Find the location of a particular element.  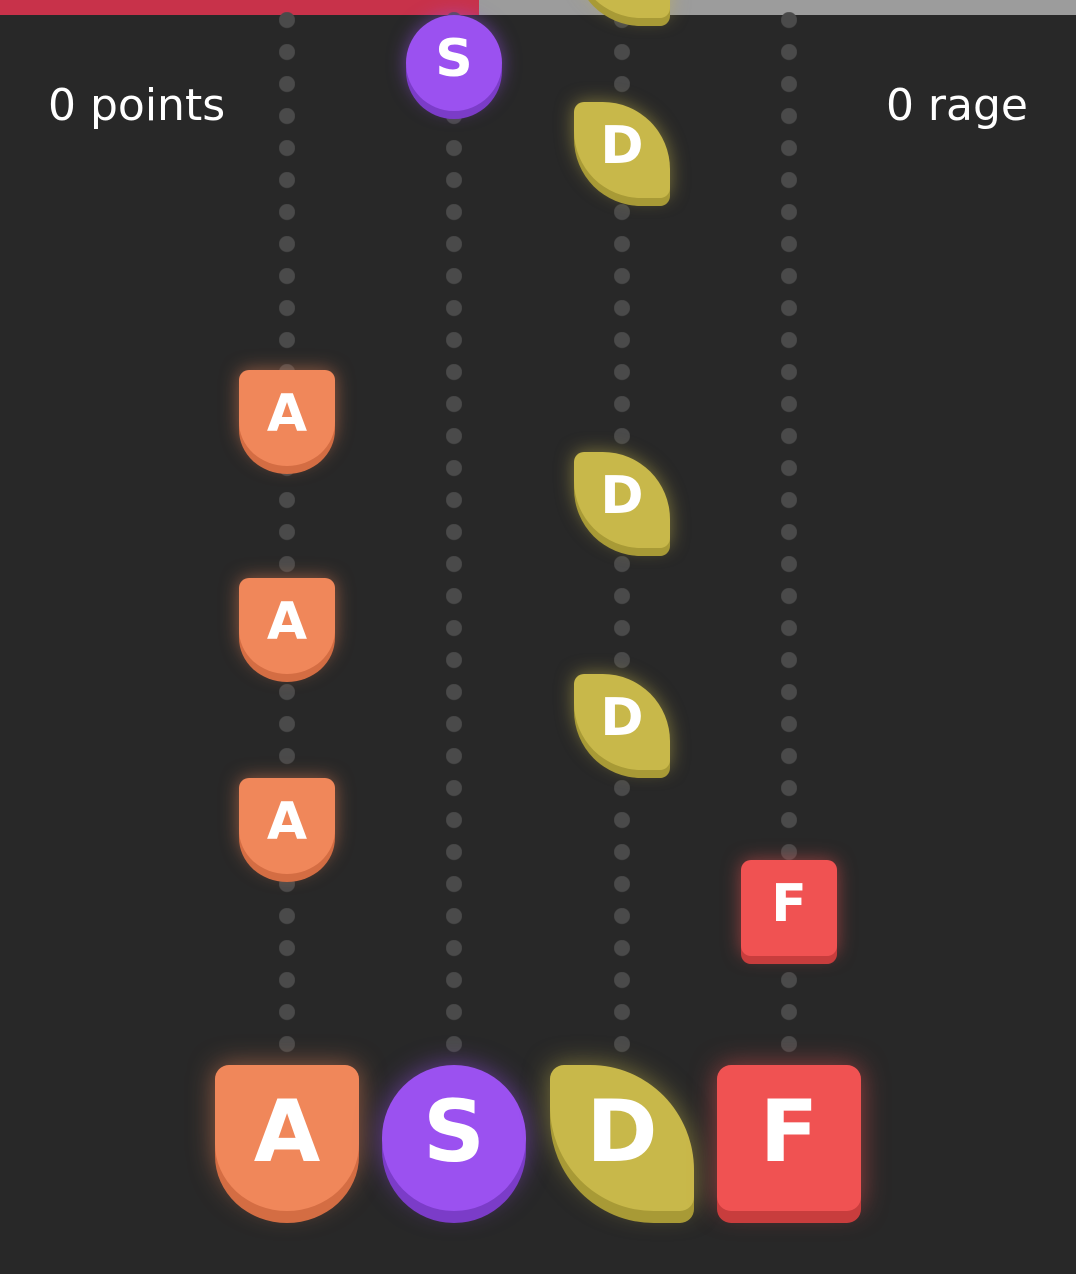

key-target-a: A is located at coordinates (287, 1138).